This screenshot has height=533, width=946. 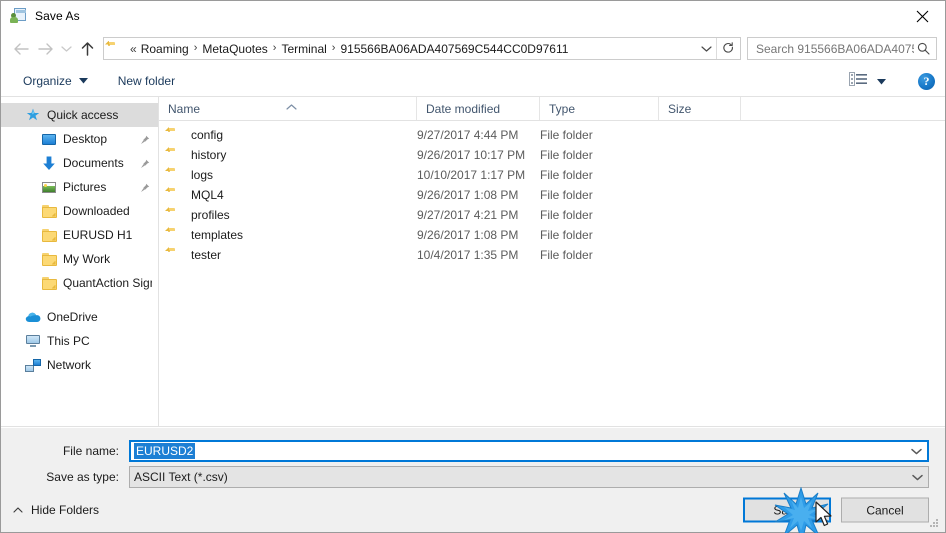 I want to click on save-button-label: Save, so click(x=787, y=510).